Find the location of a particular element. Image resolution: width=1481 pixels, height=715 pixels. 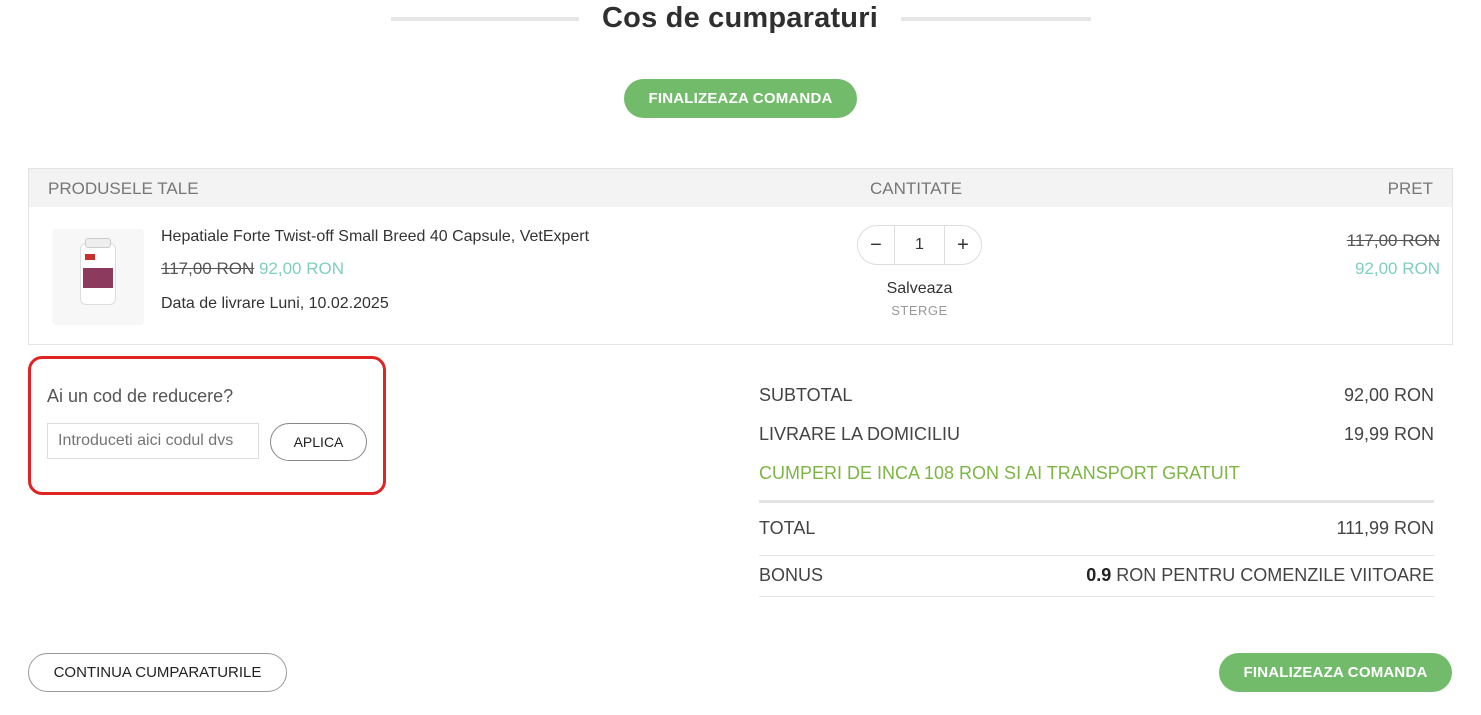

product-prices: 117,00 RON 92,00 RON is located at coordinates (252, 269).